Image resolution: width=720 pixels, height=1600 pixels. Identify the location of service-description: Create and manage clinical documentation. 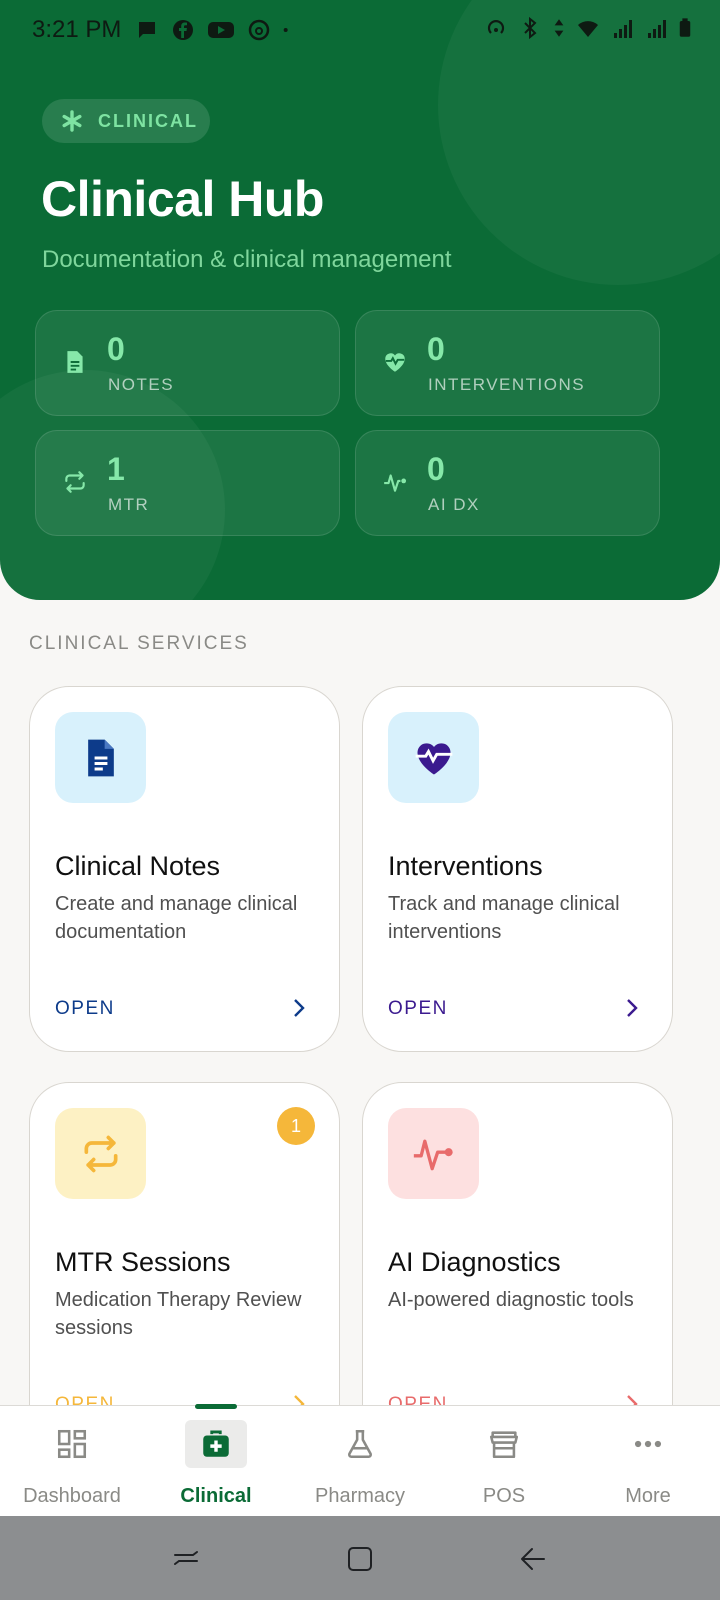
(176, 918).